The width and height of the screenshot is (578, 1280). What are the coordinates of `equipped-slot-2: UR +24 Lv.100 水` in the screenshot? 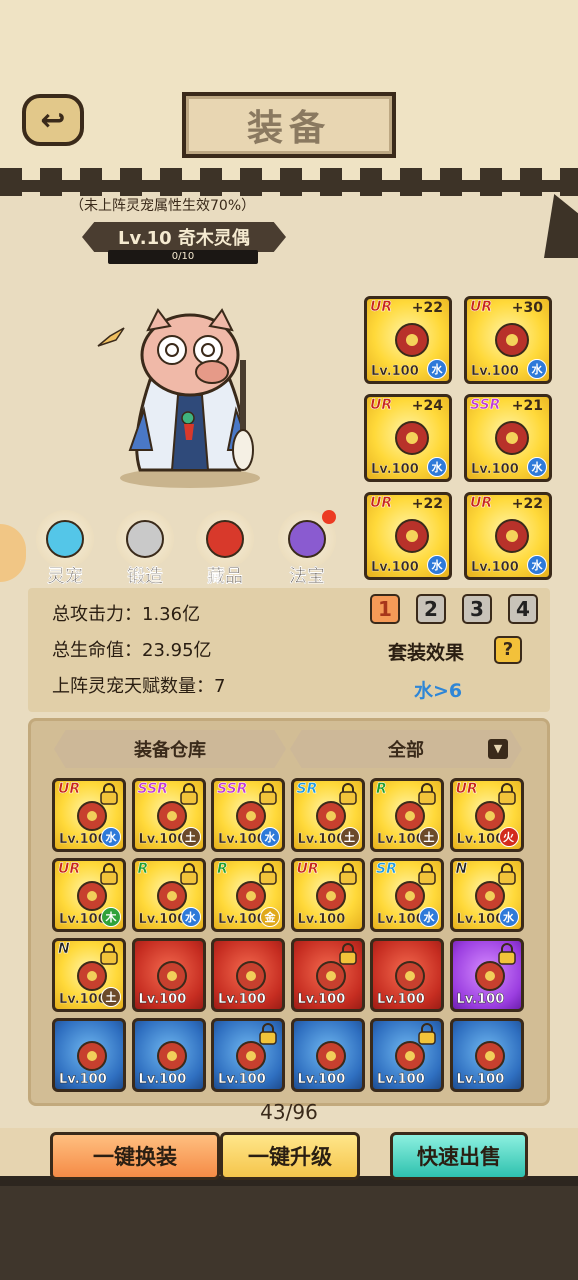 It's located at (408, 438).